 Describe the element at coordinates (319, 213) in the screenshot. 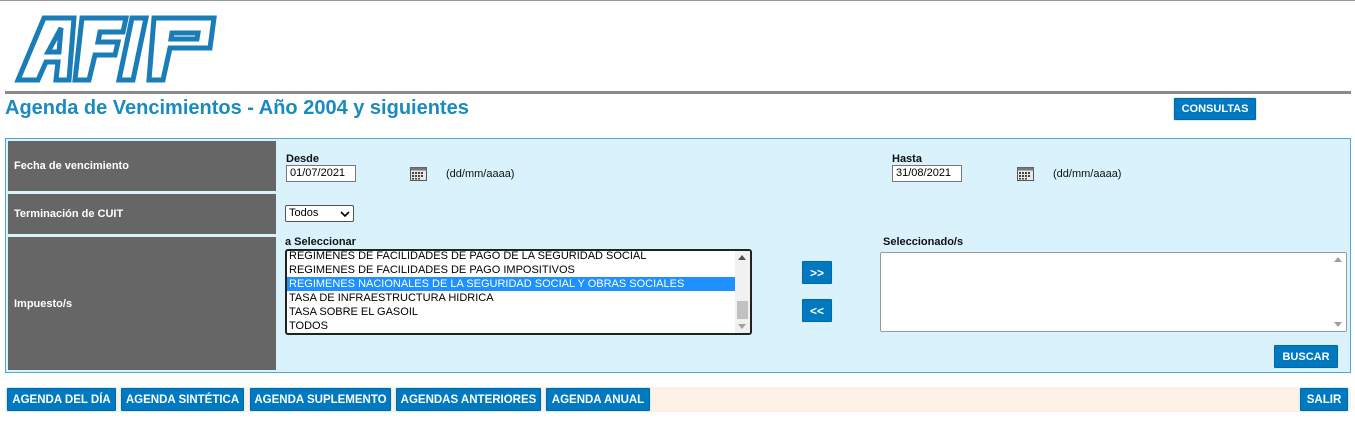

I see `cuit-select: Todos` at that location.